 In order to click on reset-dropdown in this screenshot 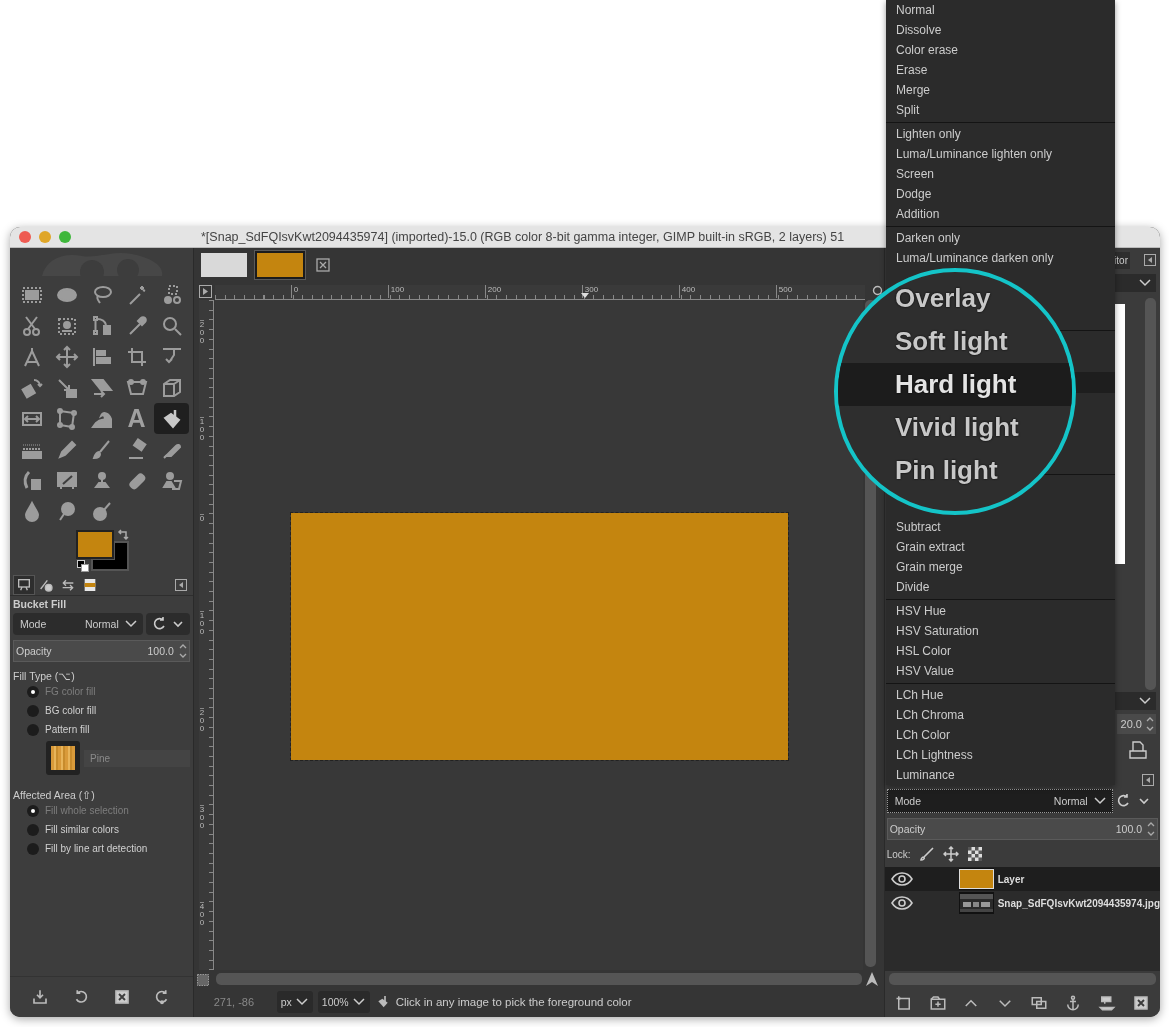, I will do `click(167, 624)`.